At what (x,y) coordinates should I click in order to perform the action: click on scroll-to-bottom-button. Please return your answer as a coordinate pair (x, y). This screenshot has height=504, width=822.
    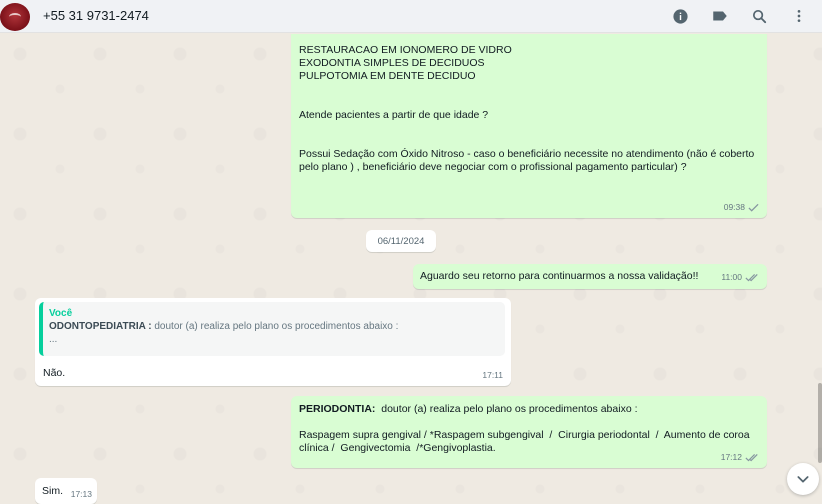
    Looking at the image, I should click on (803, 479).